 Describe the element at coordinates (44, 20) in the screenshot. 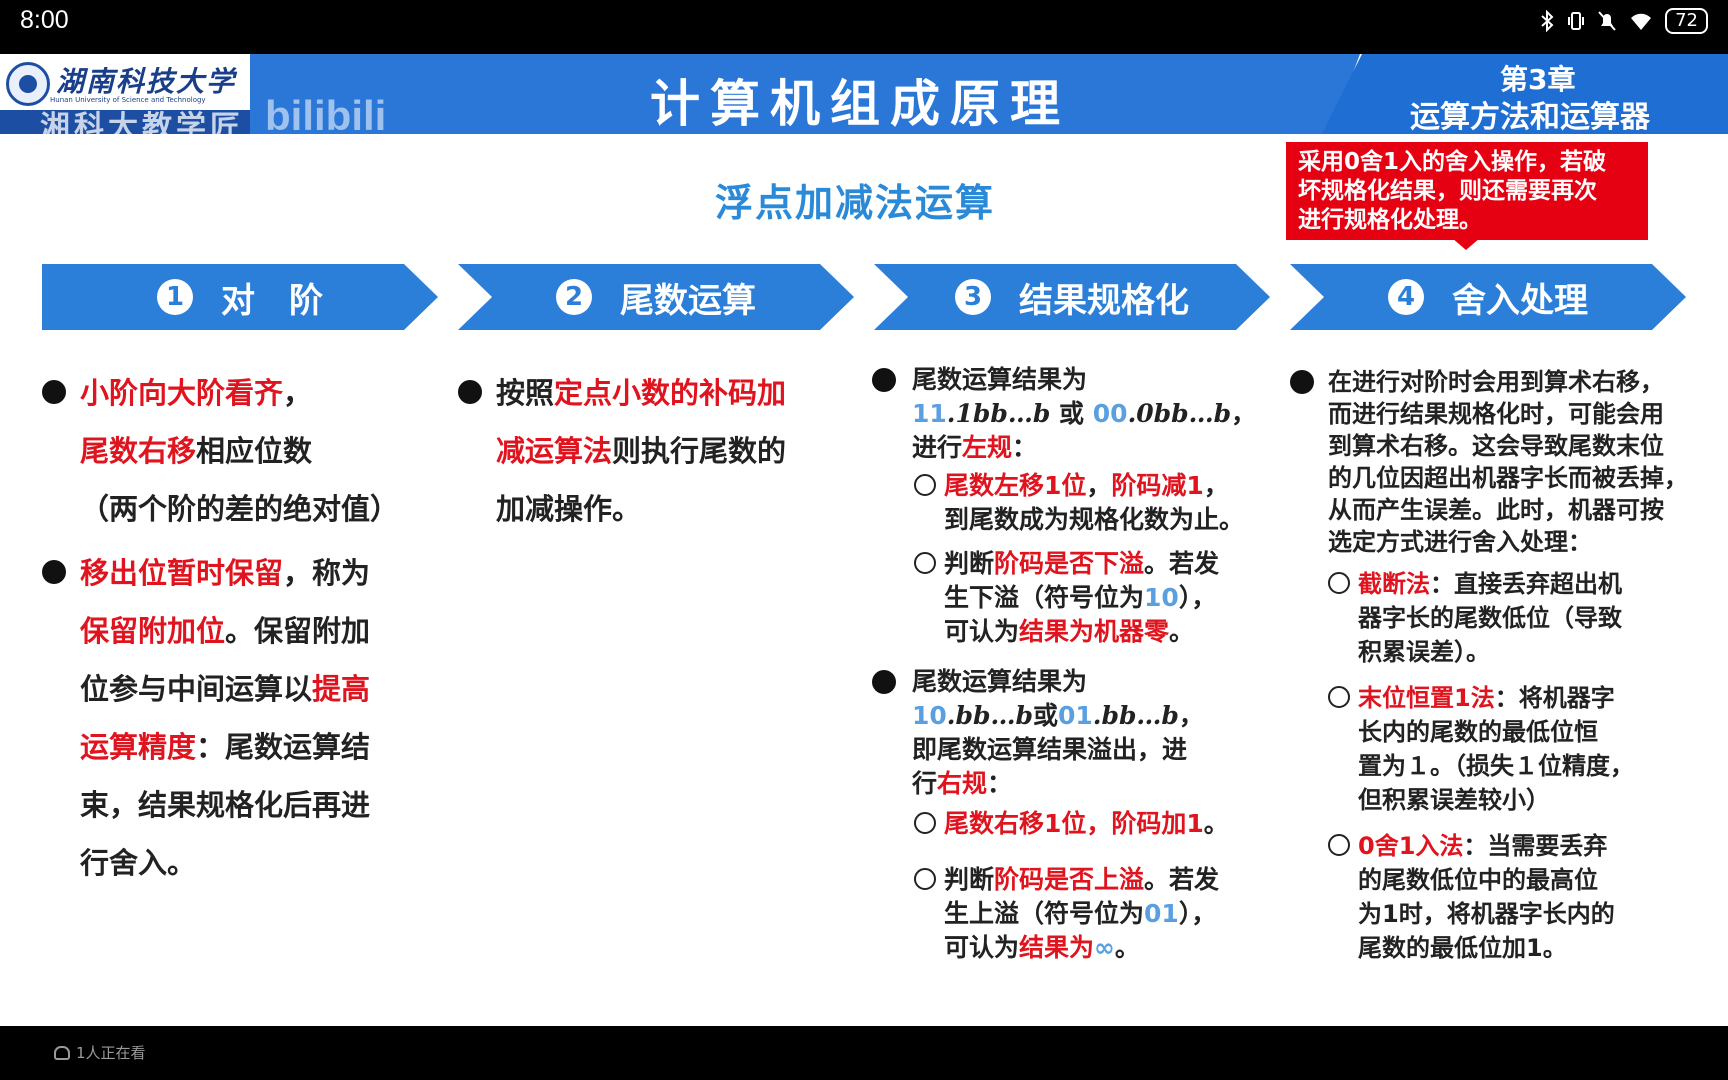

I see `status-time: 8:00` at that location.